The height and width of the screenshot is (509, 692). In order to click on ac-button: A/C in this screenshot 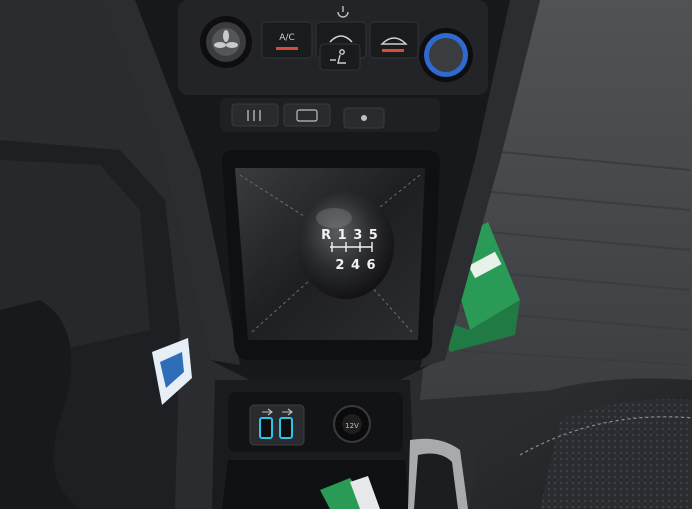, I will do `click(287, 40)`.